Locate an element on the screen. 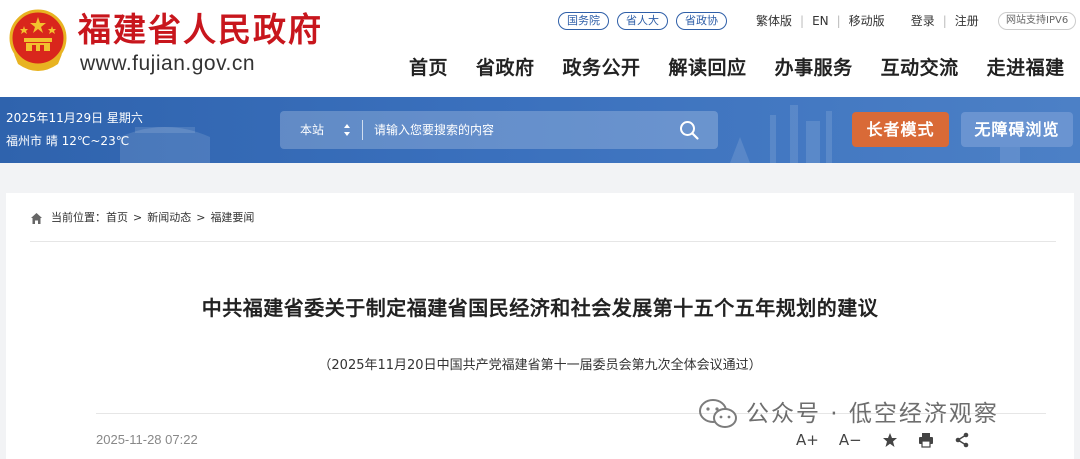 This screenshot has height=459, width=1080. share-icon is located at coordinates (962, 440).